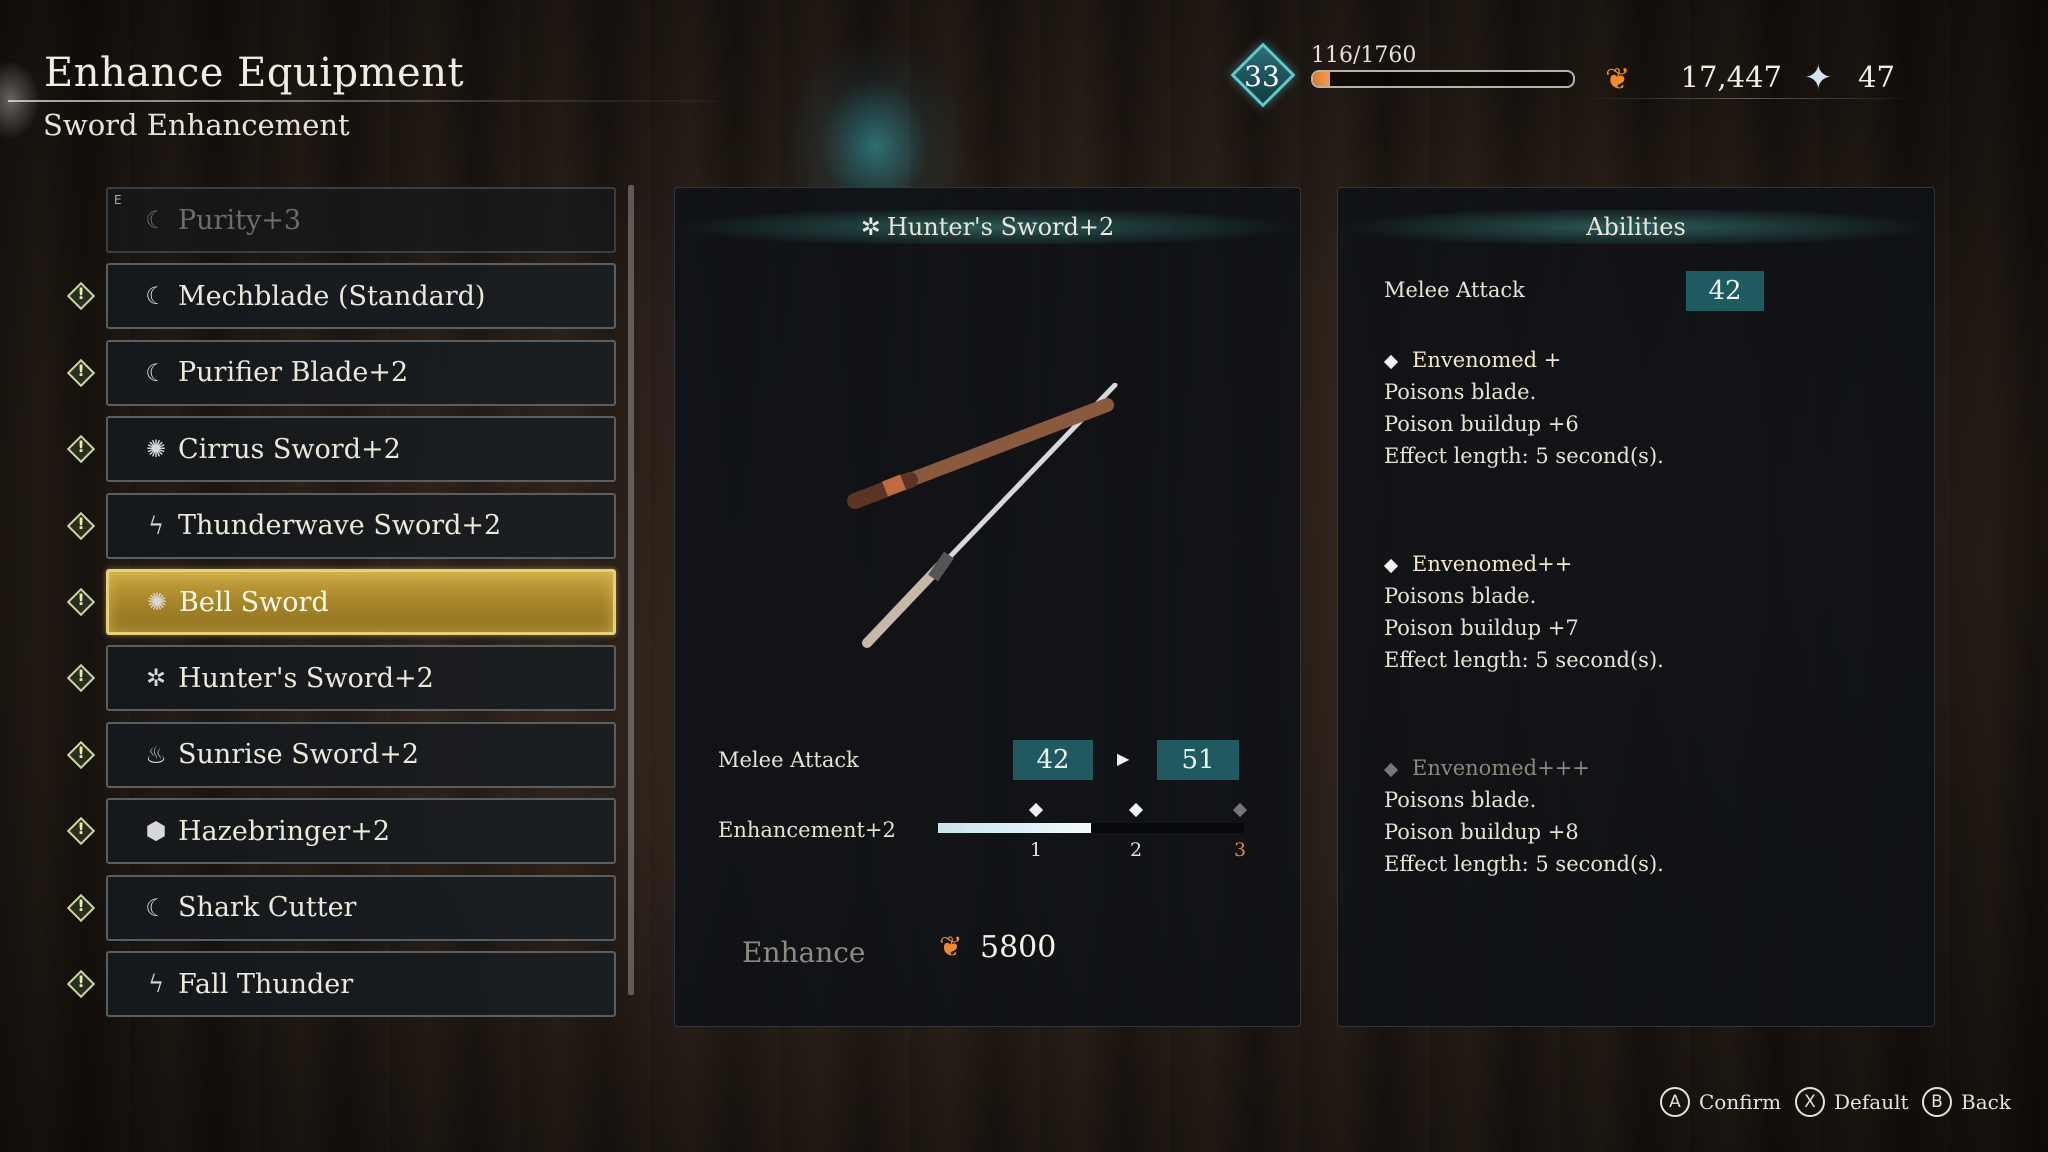  Describe the element at coordinates (361, 907) in the screenshot. I see `equipment-item: ☾ Shark Cutter` at that location.